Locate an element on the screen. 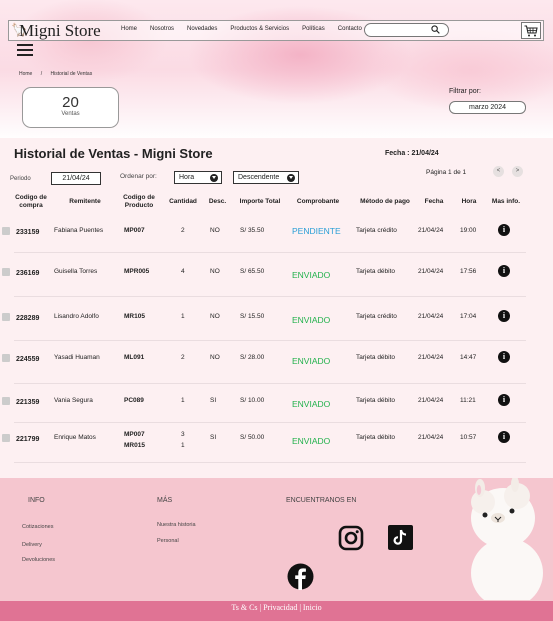 This screenshot has width=553, height=621. page-title: Historial de Ventas - Migni Store is located at coordinates (113, 153).